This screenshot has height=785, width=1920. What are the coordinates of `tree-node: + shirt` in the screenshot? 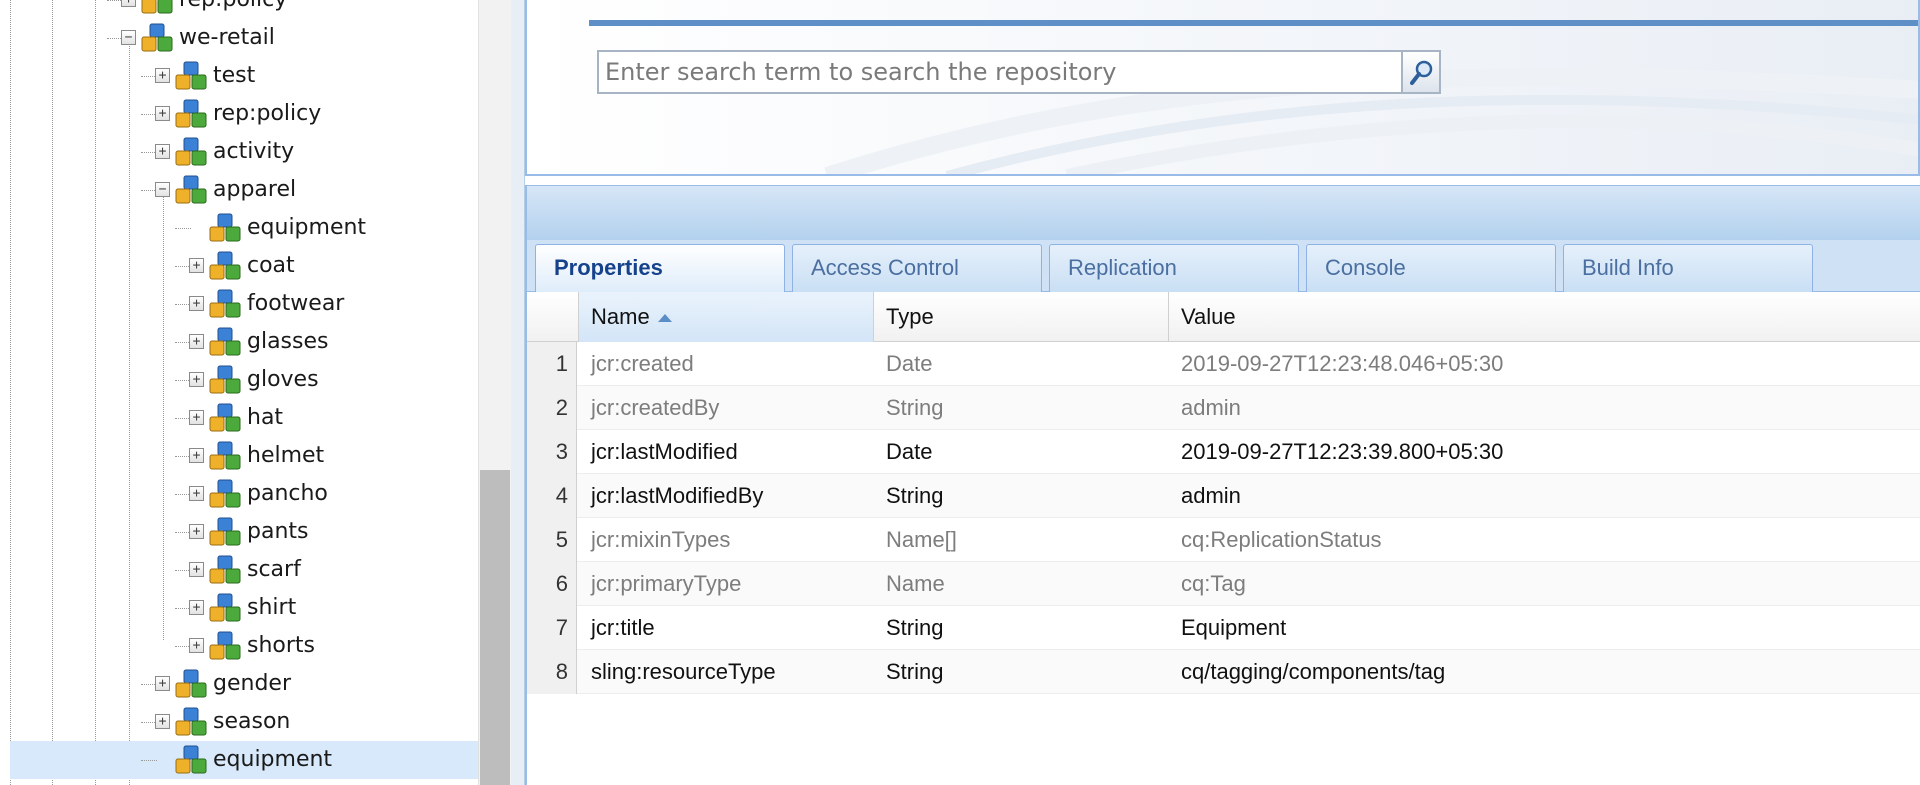 It's located at (239, 608).